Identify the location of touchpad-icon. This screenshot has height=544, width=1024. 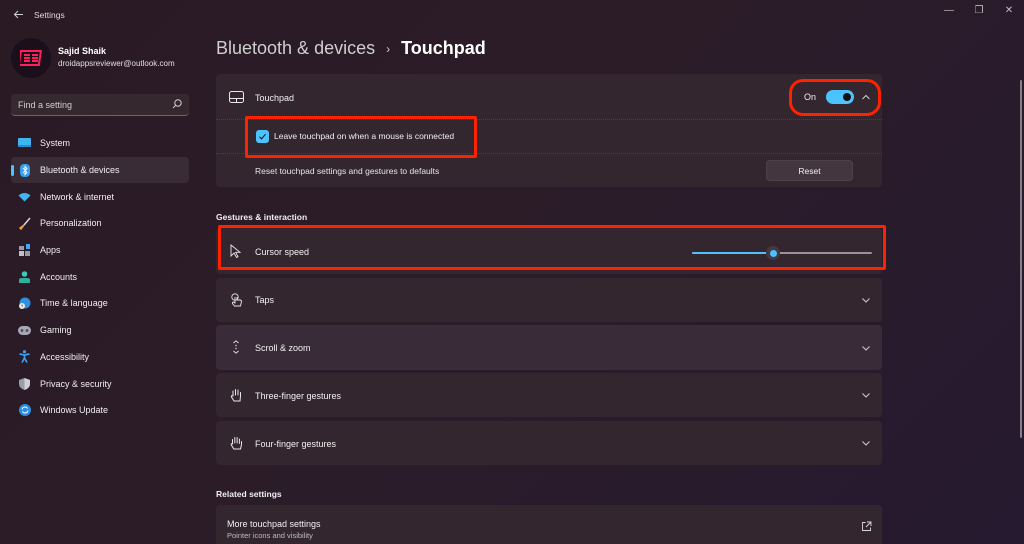
(236, 97).